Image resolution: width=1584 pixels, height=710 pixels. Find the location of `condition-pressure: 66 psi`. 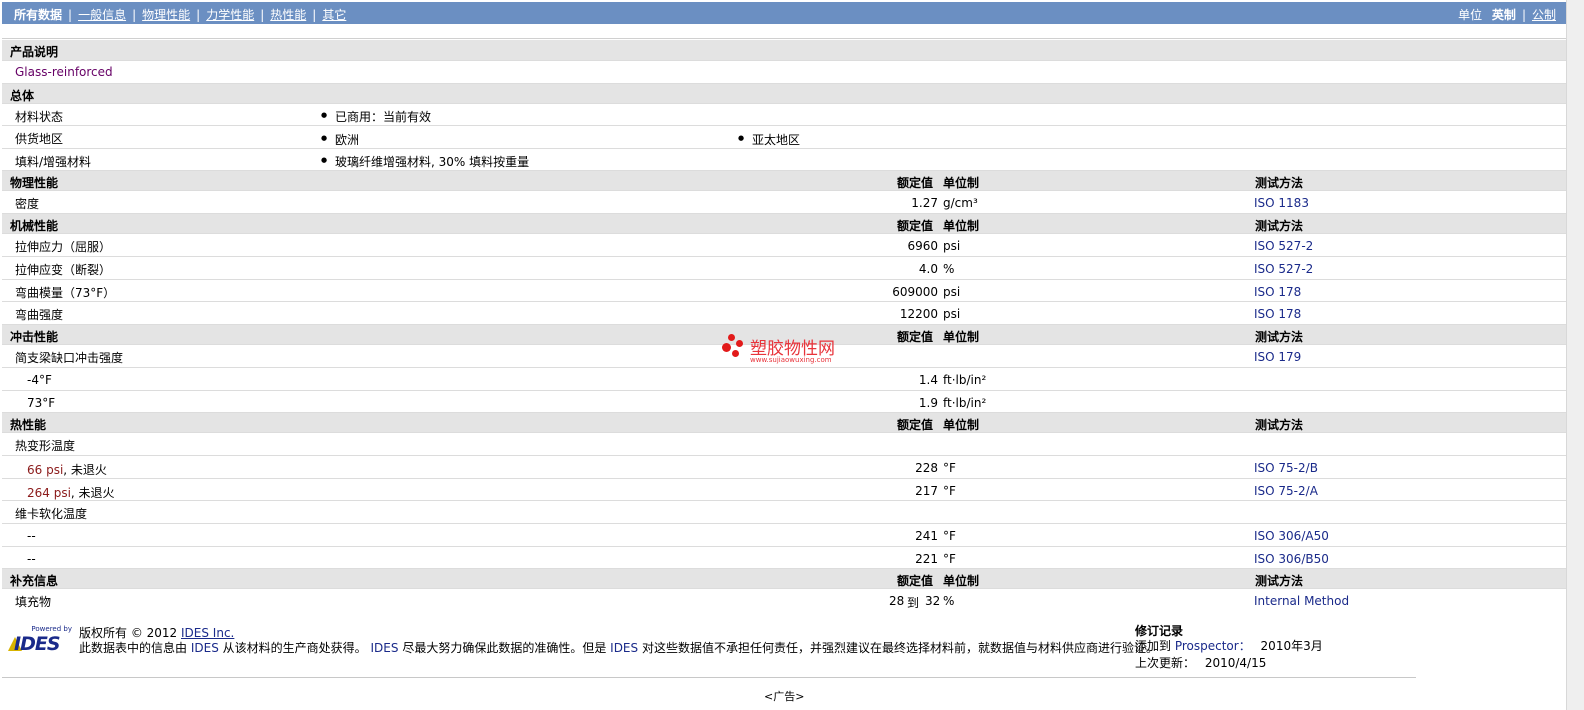

condition-pressure: 66 psi is located at coordinates (45, 470).